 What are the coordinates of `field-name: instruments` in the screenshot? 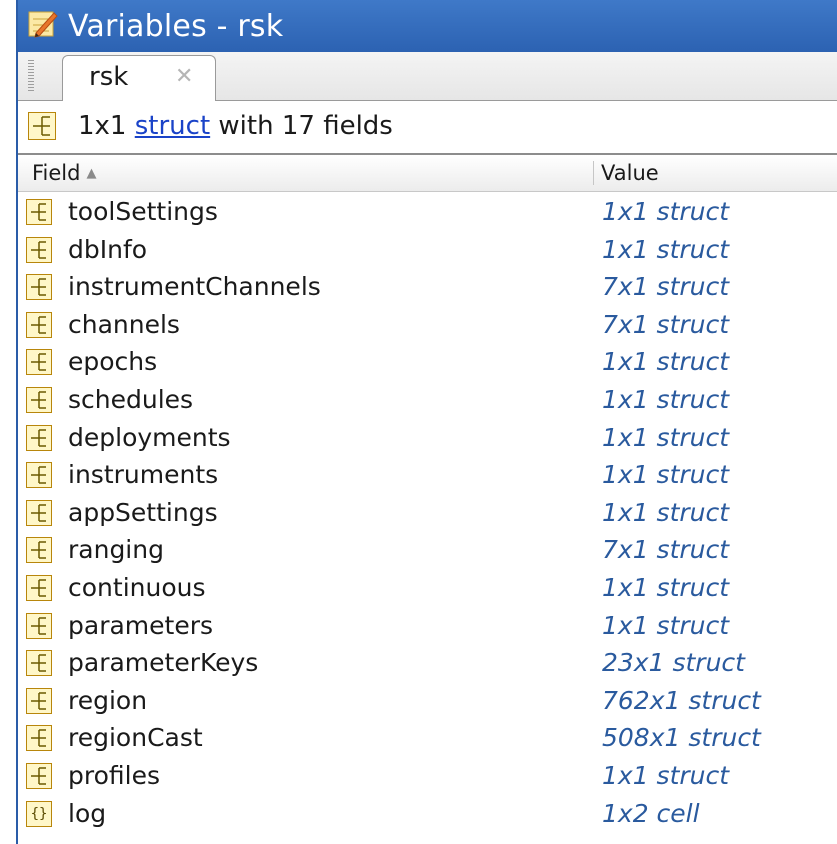 It's located at (143, 475).